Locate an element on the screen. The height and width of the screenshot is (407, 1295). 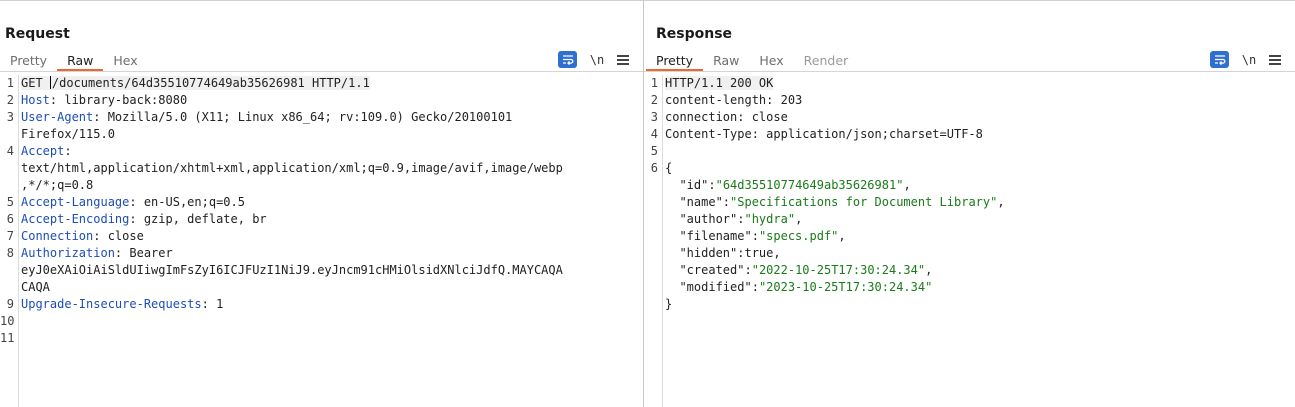
line-key: "created" is located at coordinates (705, 270).